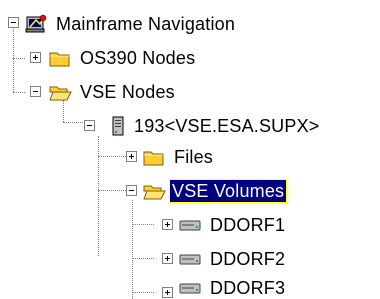 The image size is (380, 299). Describe the element at coordinates (247, 225) in the screenshot. I see `tree-item-ddorf1: DDORF1` at that location.